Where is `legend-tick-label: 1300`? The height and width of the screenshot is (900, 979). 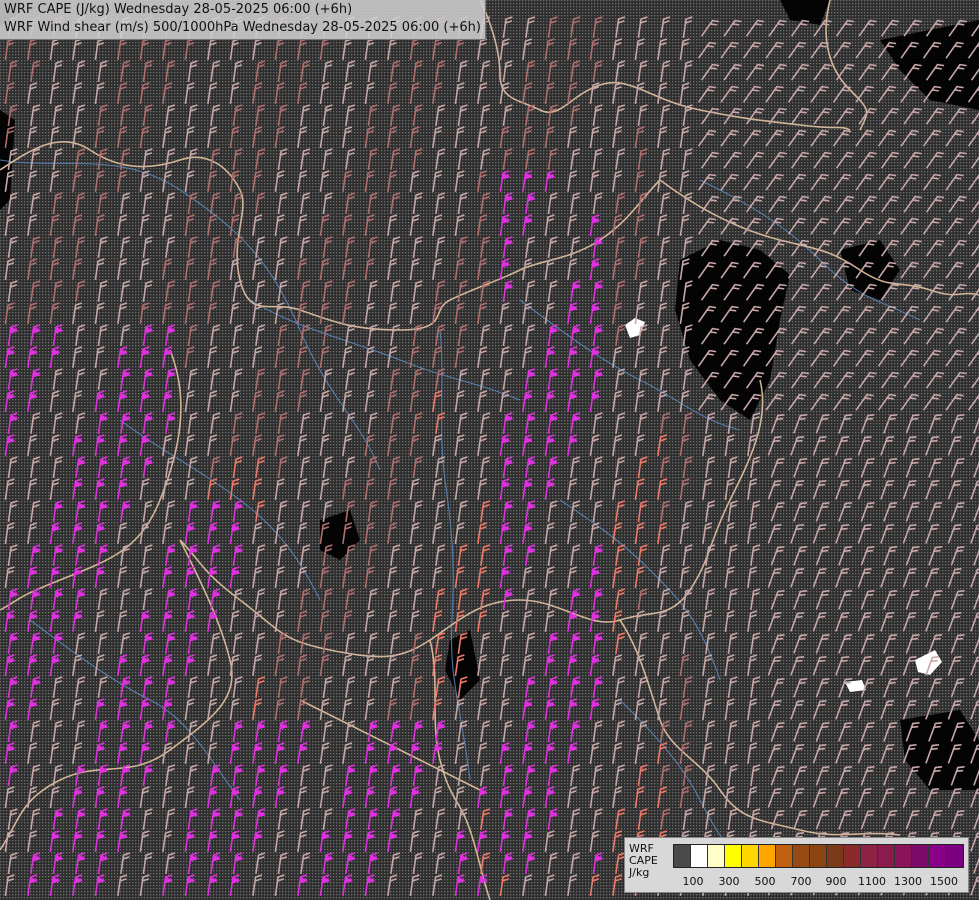
legend-tick-label: 1300 is located at coordinates (908, 881).